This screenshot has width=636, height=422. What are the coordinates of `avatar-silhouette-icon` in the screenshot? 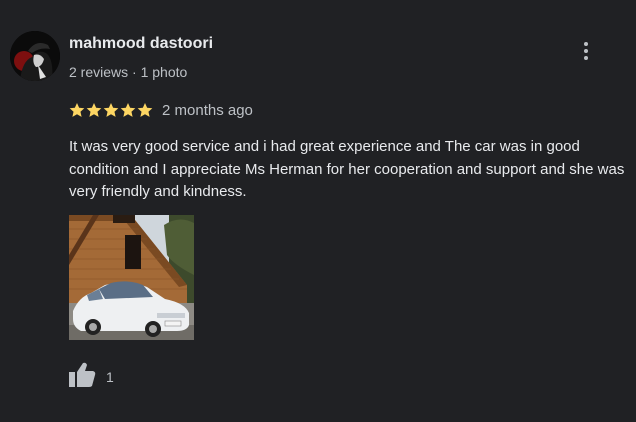 It's located at (35, 56).